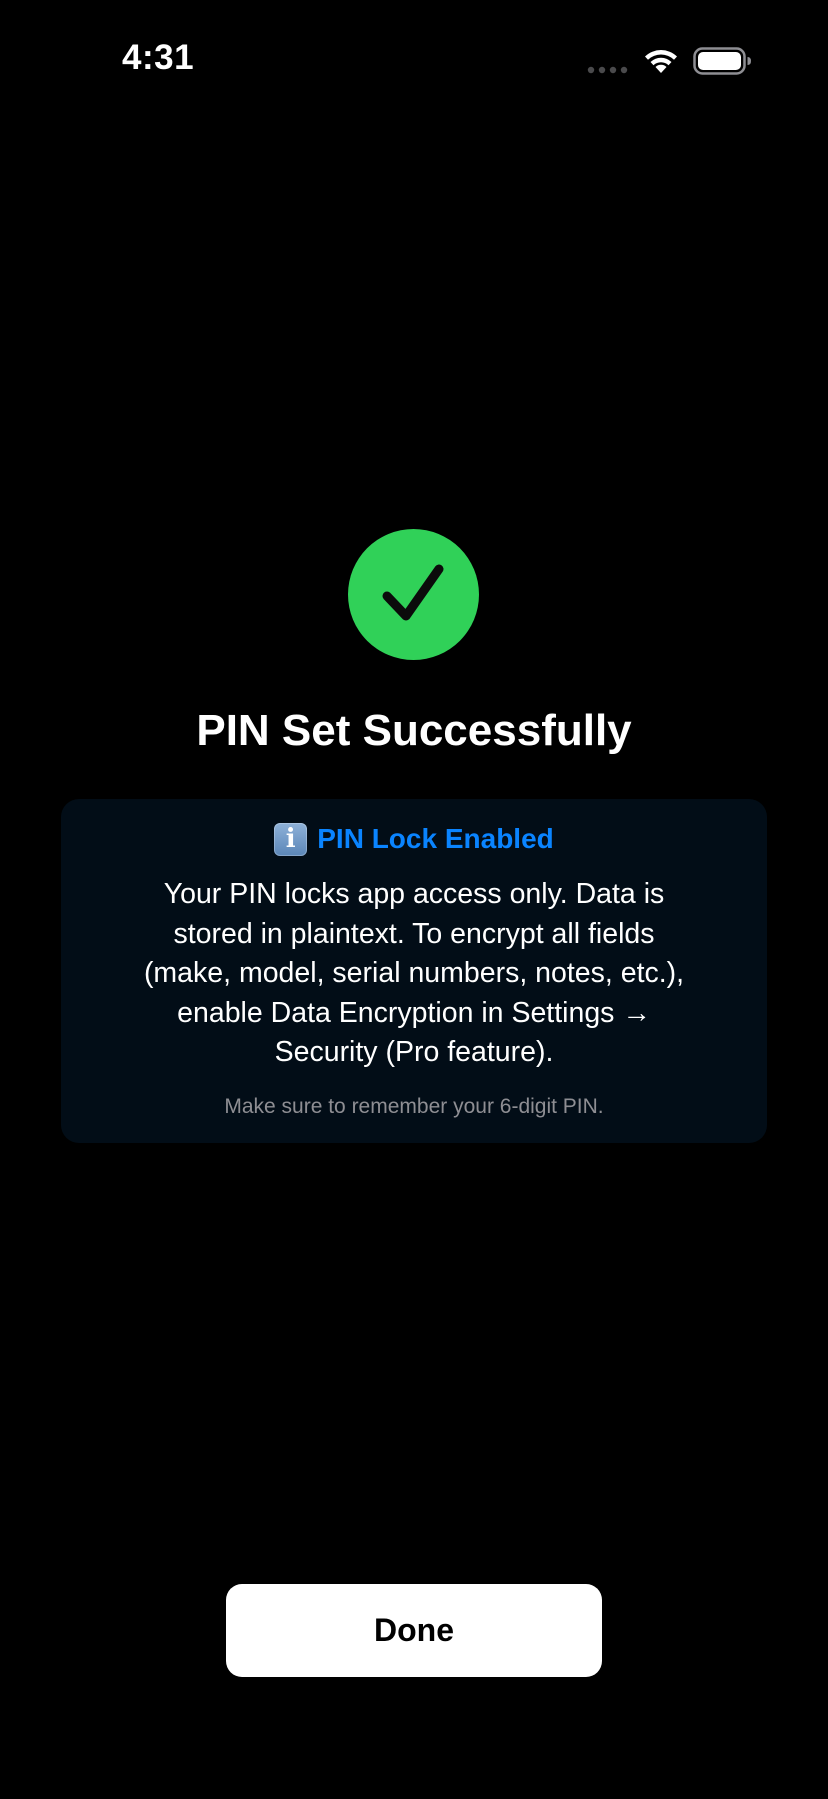  Describe the element at coordinates (291, 839) in the screenshot. I see `info-icon: i` at that location.